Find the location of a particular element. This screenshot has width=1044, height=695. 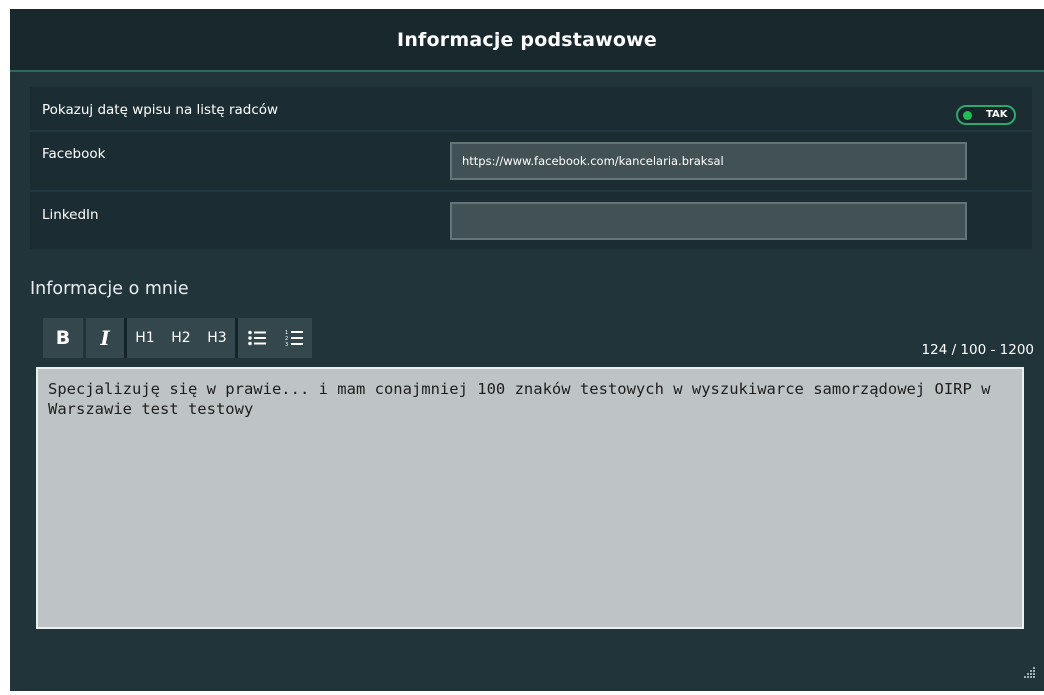

bold-button: B is located at coordinates (63, 338).